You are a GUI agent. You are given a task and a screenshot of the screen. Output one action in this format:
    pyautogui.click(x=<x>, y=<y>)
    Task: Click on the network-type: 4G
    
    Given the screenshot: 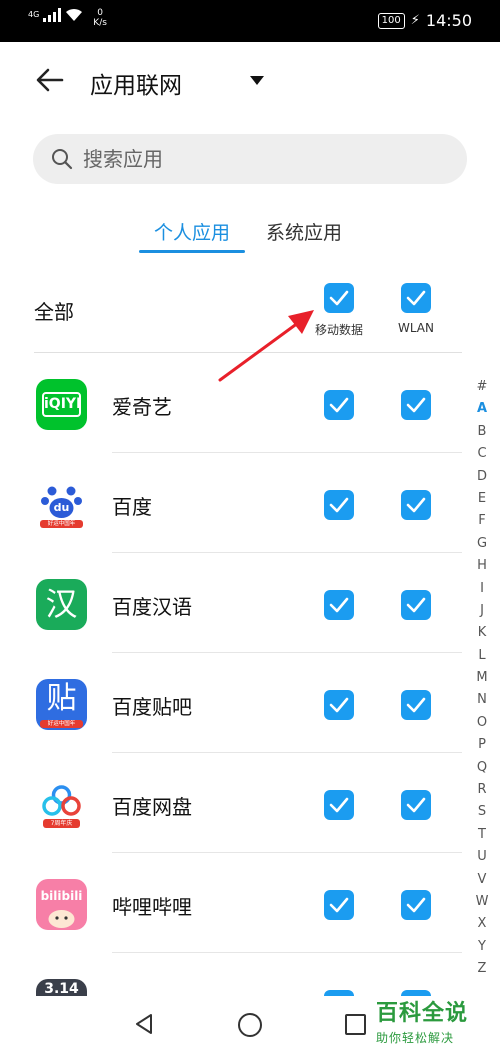 What is the action you would take?
    pyautogui.click(x=34, y=14)
    